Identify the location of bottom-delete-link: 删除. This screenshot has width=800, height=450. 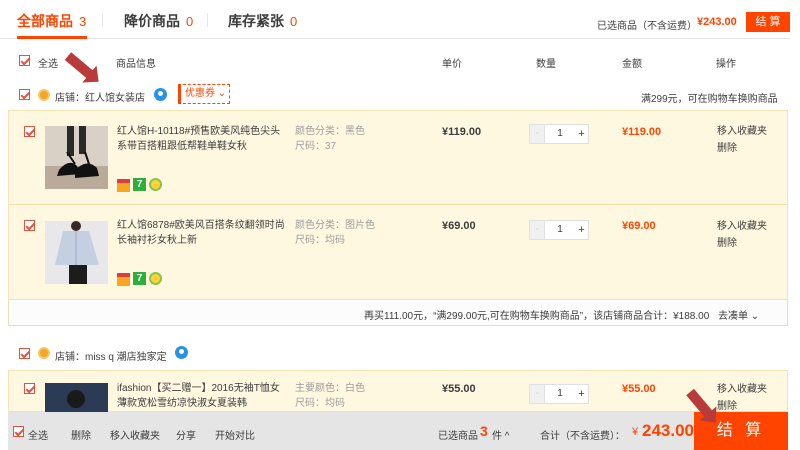
(81, 434).